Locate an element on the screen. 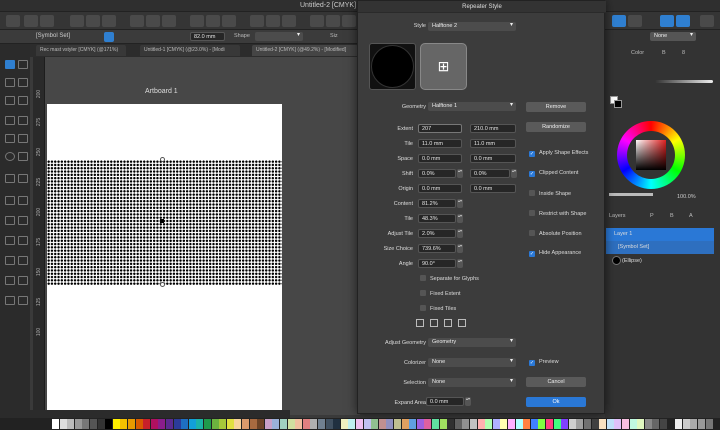 This screenshot has height=430, width=720. move-tool-icon is located at coordinates (13, 21).